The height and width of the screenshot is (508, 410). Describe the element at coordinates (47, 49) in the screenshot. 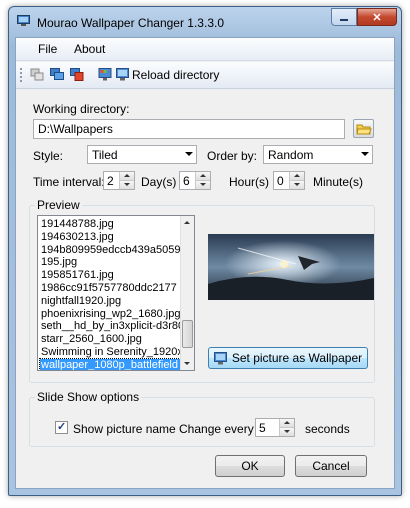

I see `menu-file: File` at that location.